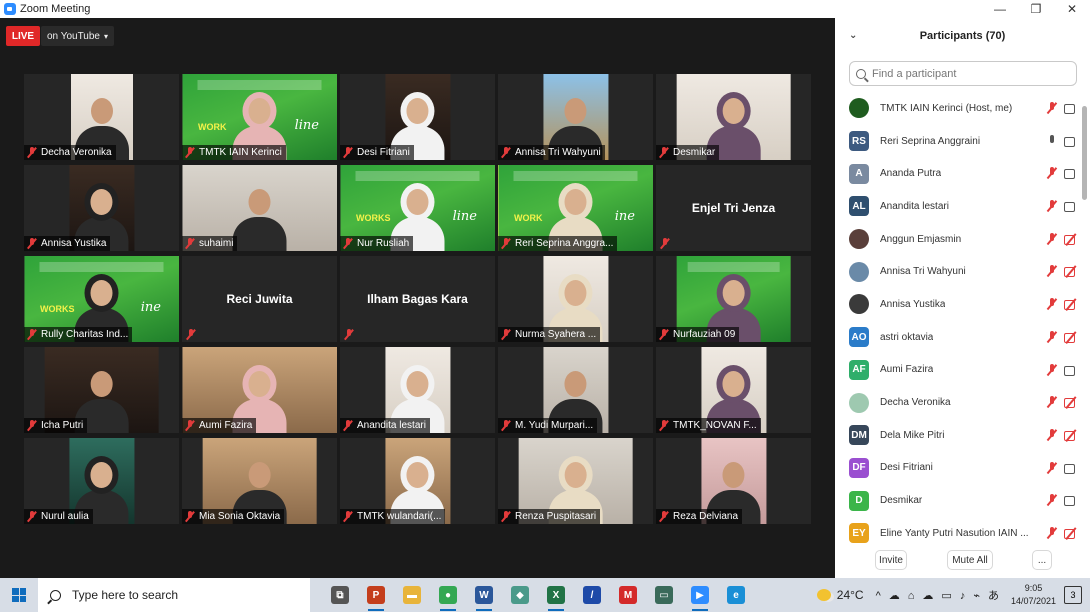  What do you see at coordinates (963, 596) in the screenshot?
I see `tray-icon: ♪` at bounding box center [963, 596].